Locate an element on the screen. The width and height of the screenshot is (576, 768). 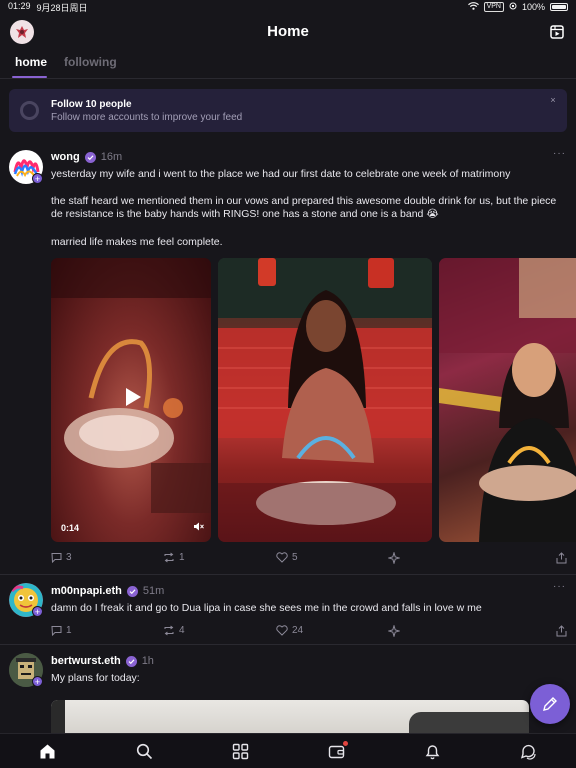
search-icon is located at coordinates (144, 751).